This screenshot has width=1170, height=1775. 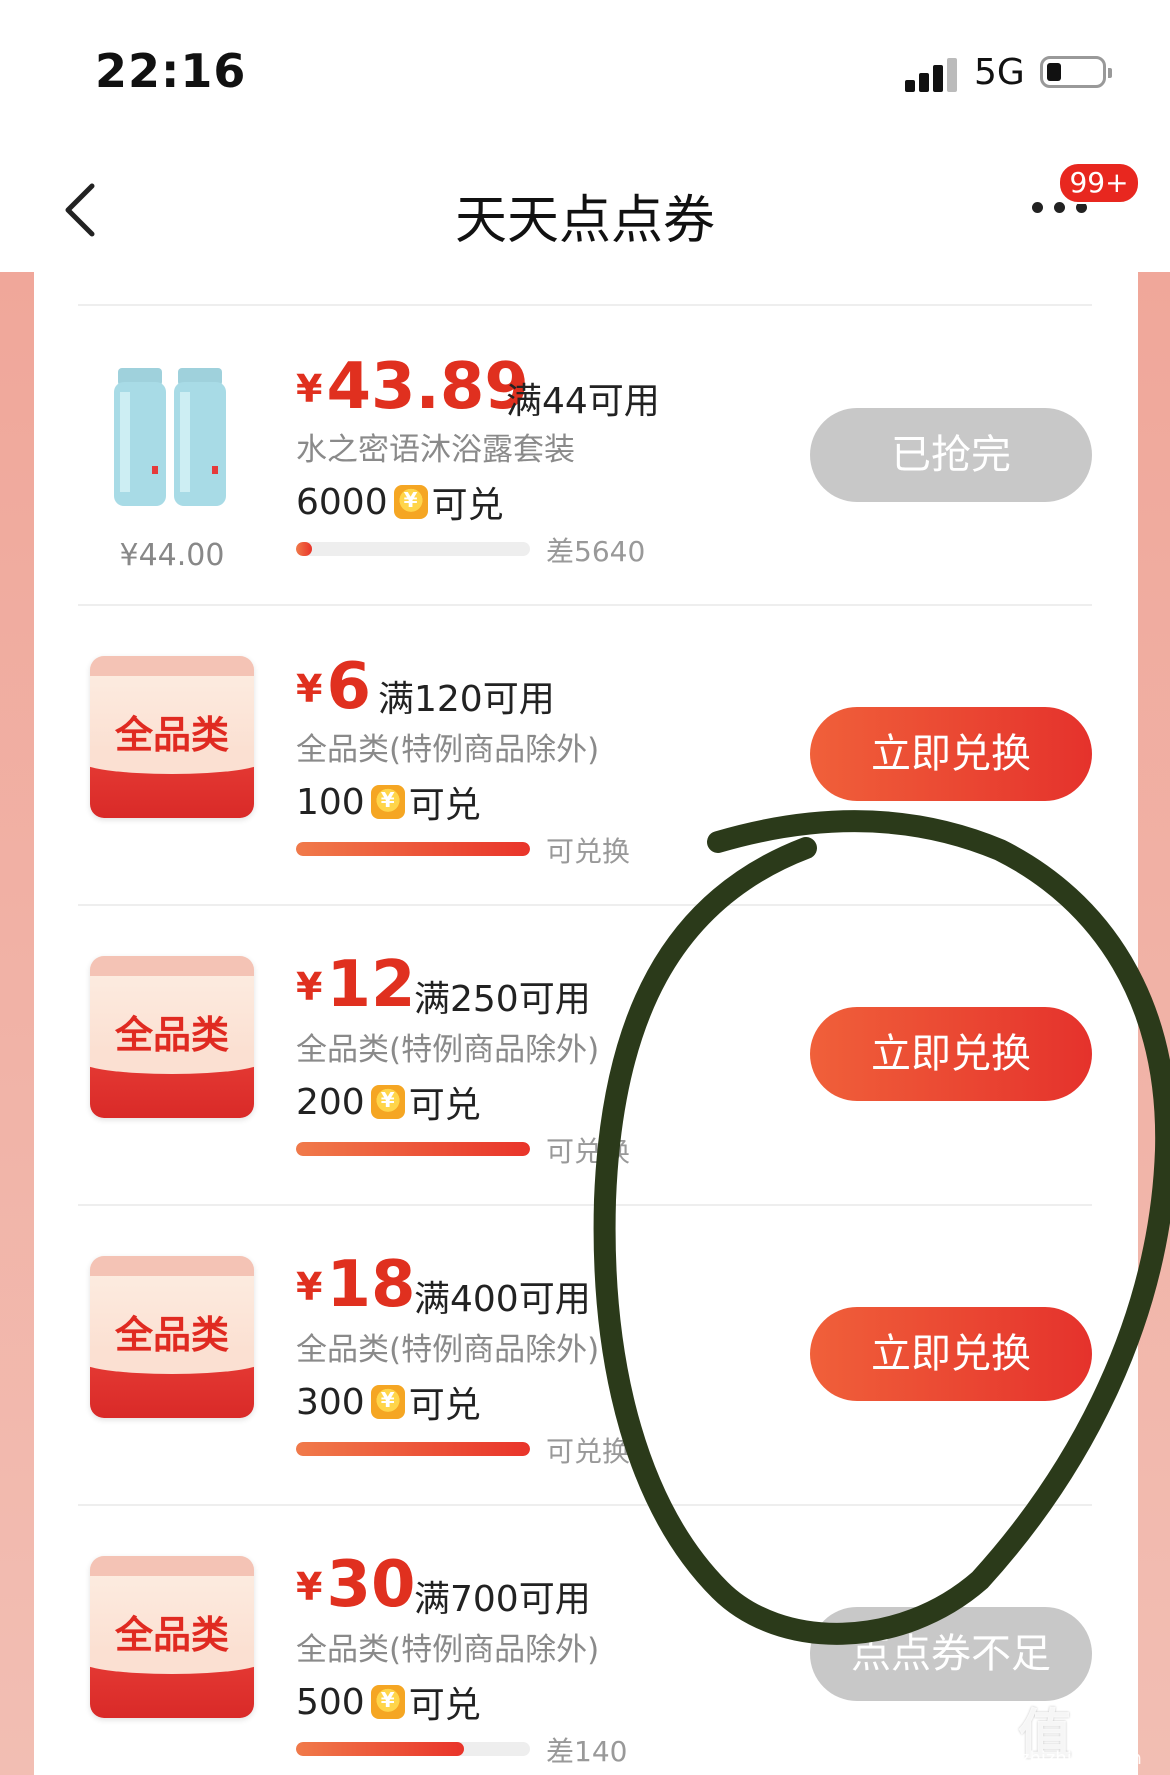 What do you see at coordinates (356, 985) in the screenshot?
I see `coupon-price: ¥12` at bounding box center [356, 985].